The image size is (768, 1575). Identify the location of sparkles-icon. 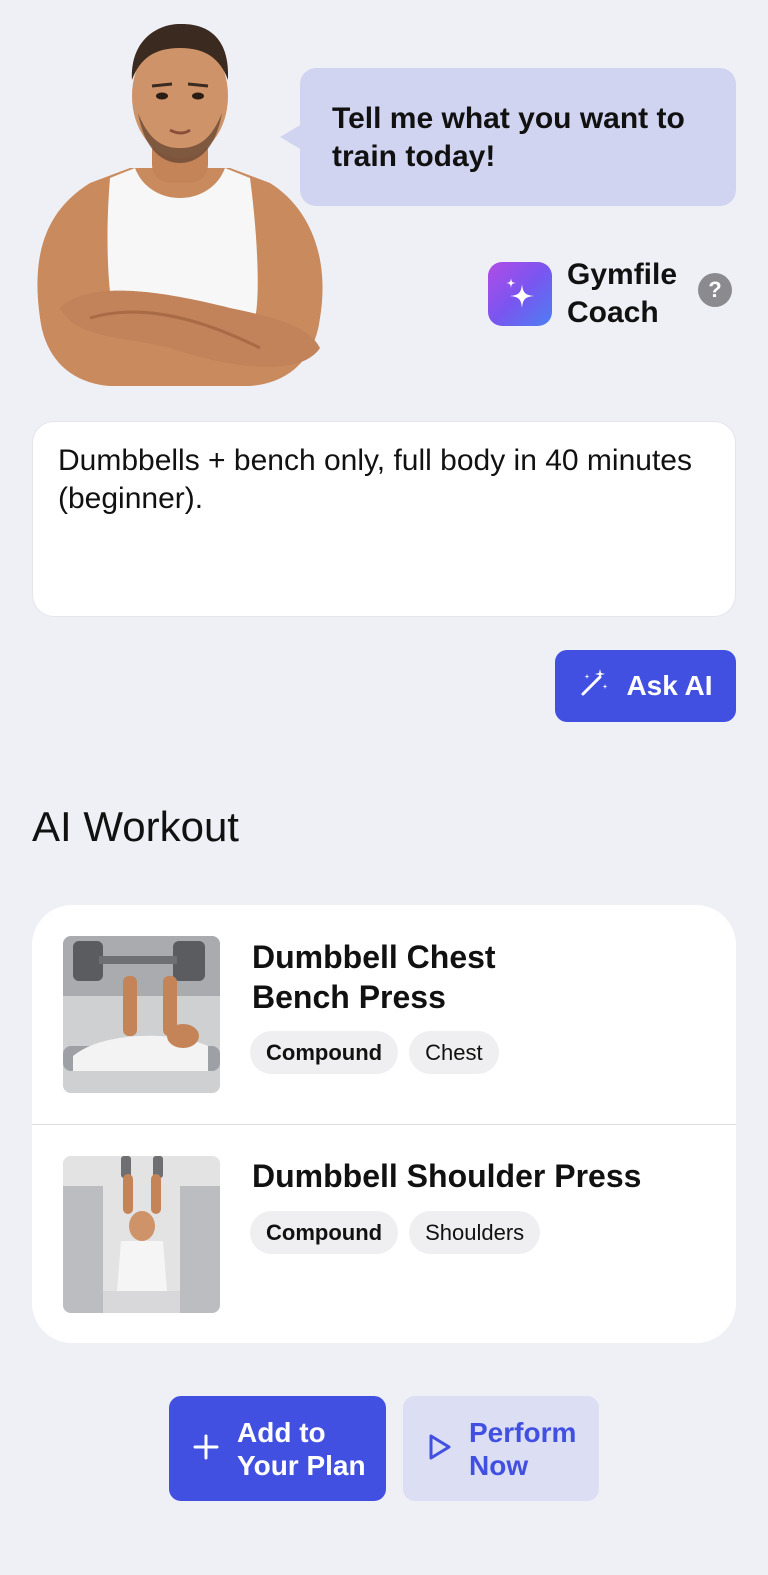
(520, 294).